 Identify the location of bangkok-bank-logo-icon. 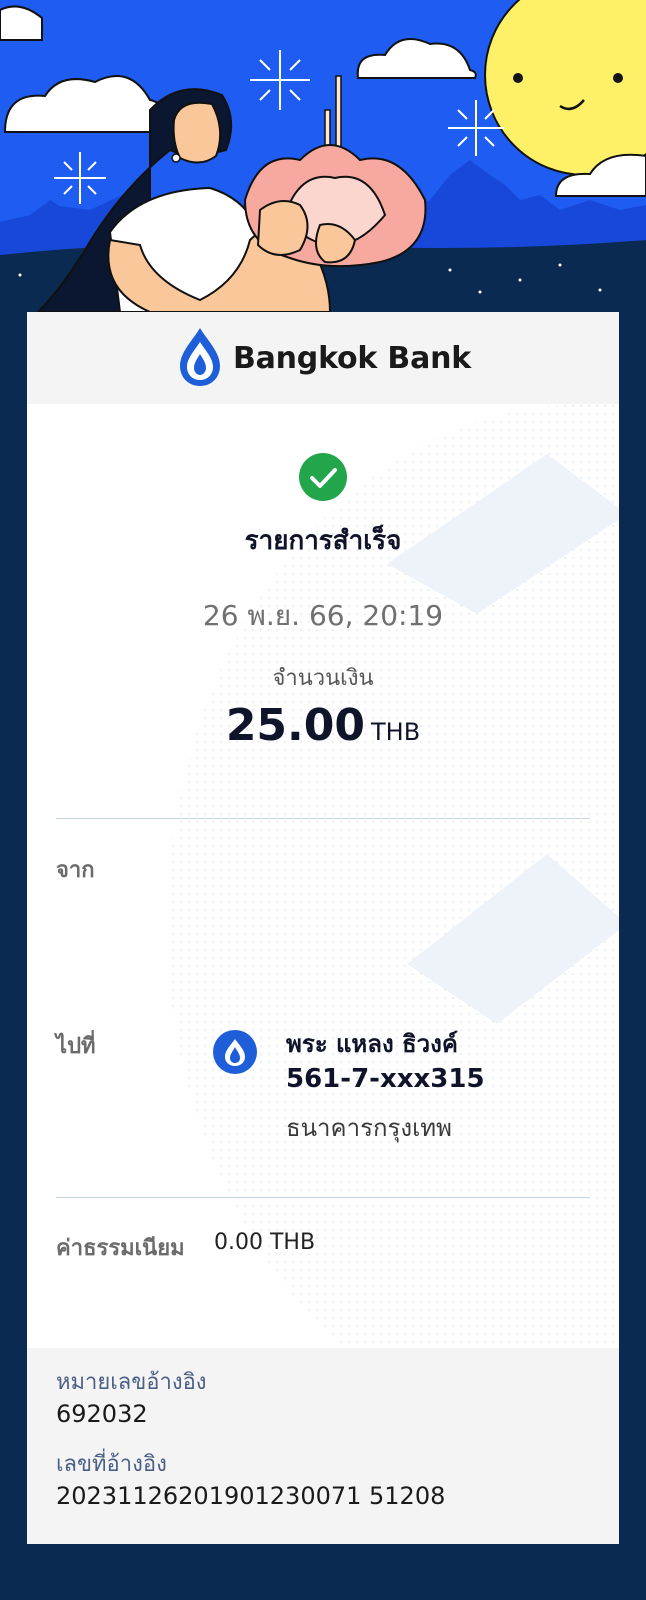
(199, 357).